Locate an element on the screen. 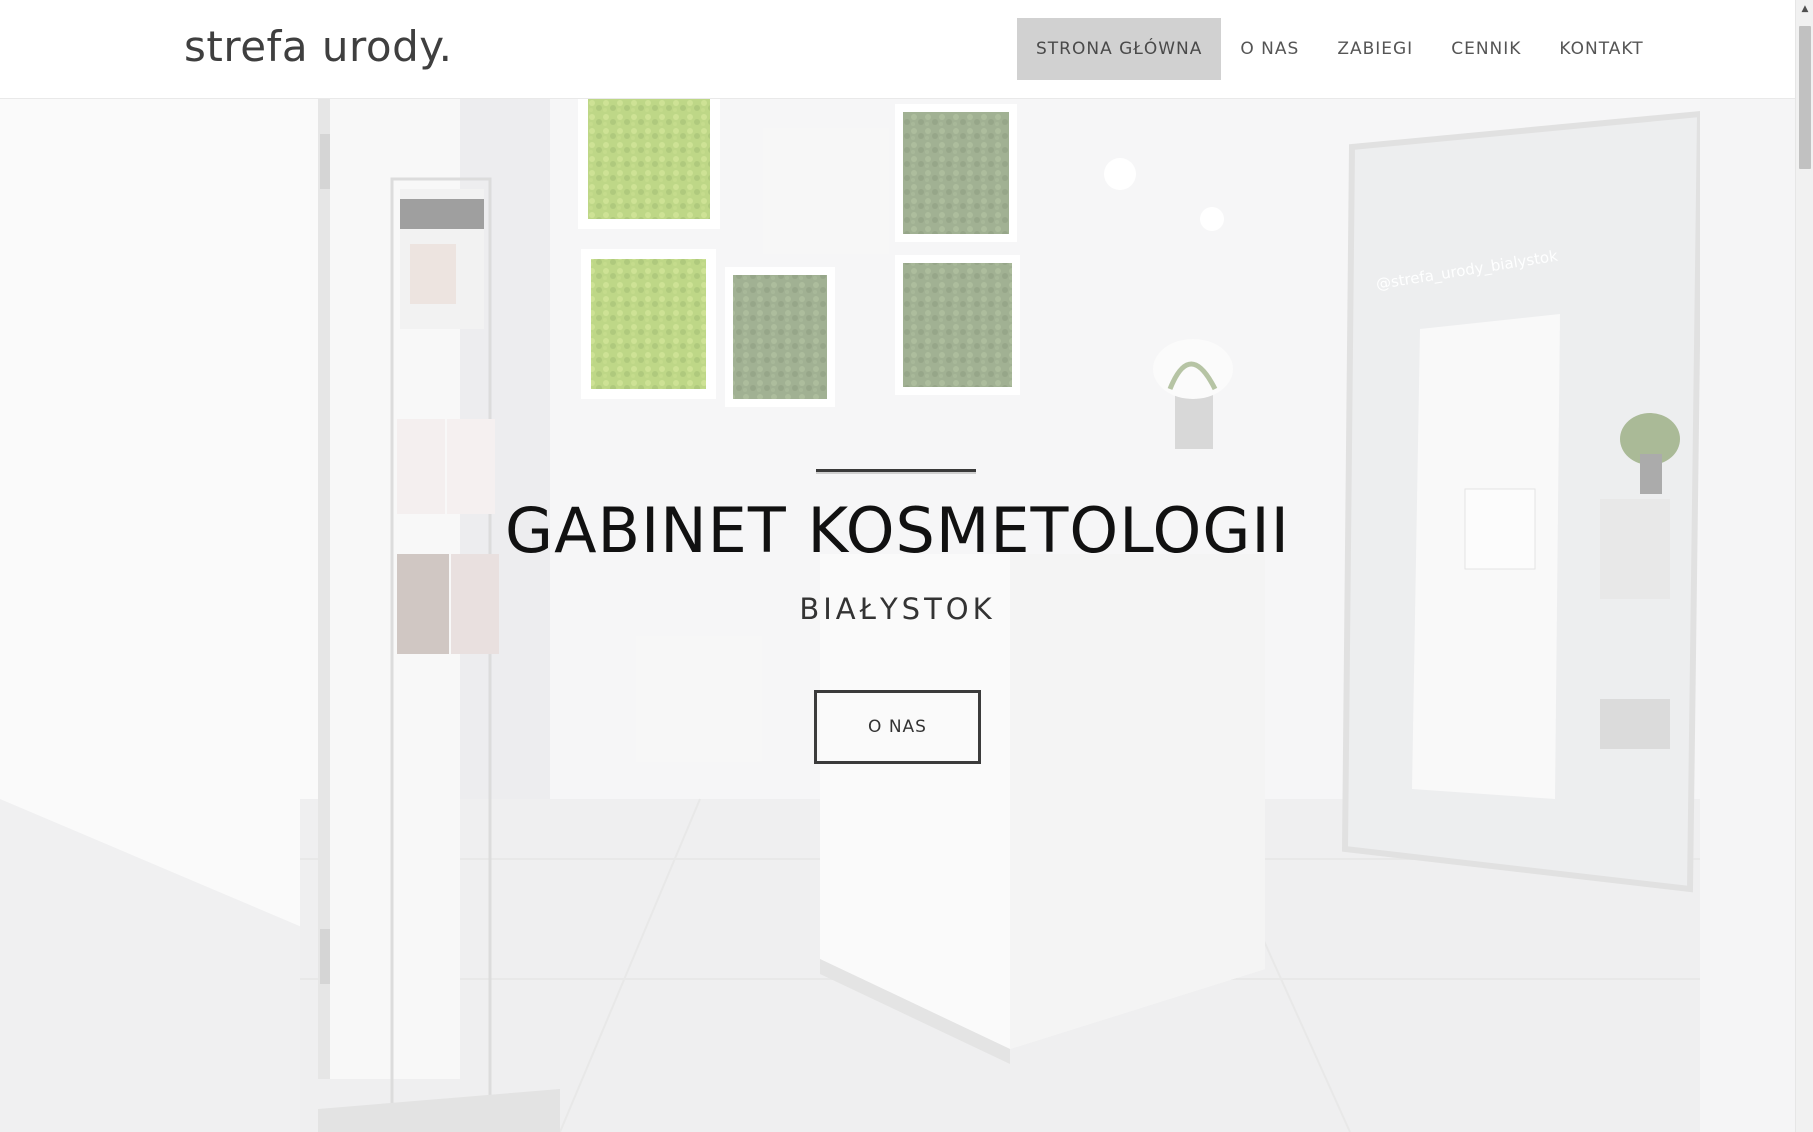 The height and width of the screenshot is (1132, 1813). hero-subtitle: BIAŁYSTOK is located at coordinates (897, 609).